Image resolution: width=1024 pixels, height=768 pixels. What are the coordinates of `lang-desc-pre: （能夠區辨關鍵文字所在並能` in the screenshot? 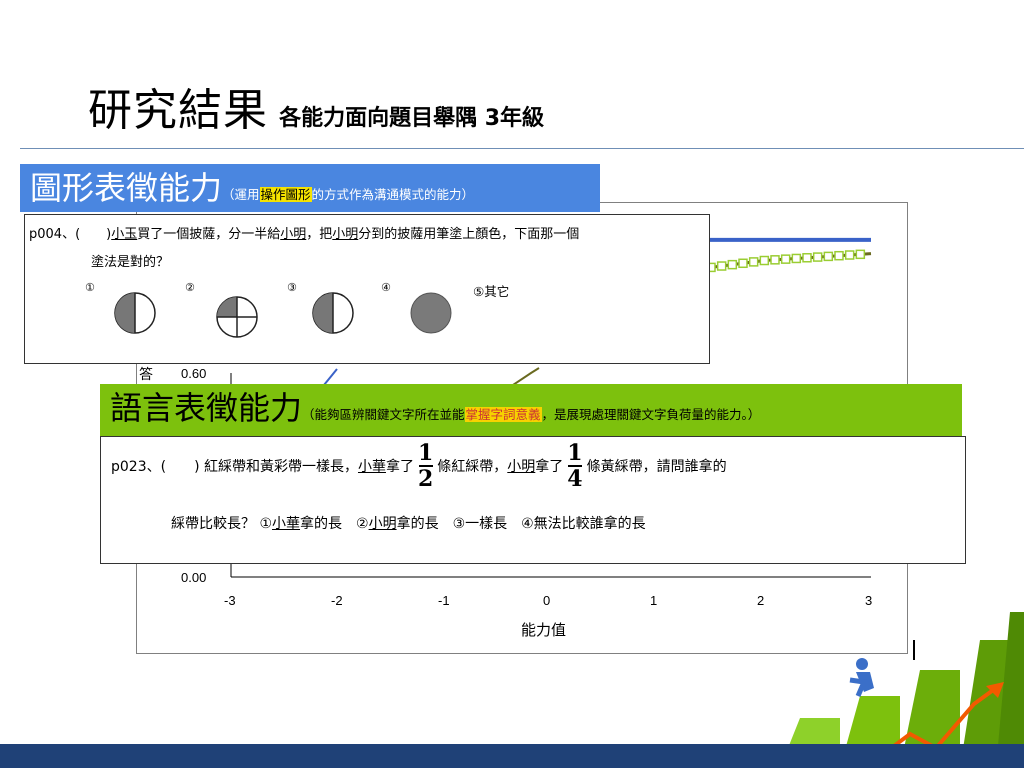 It's located at (383, 414).